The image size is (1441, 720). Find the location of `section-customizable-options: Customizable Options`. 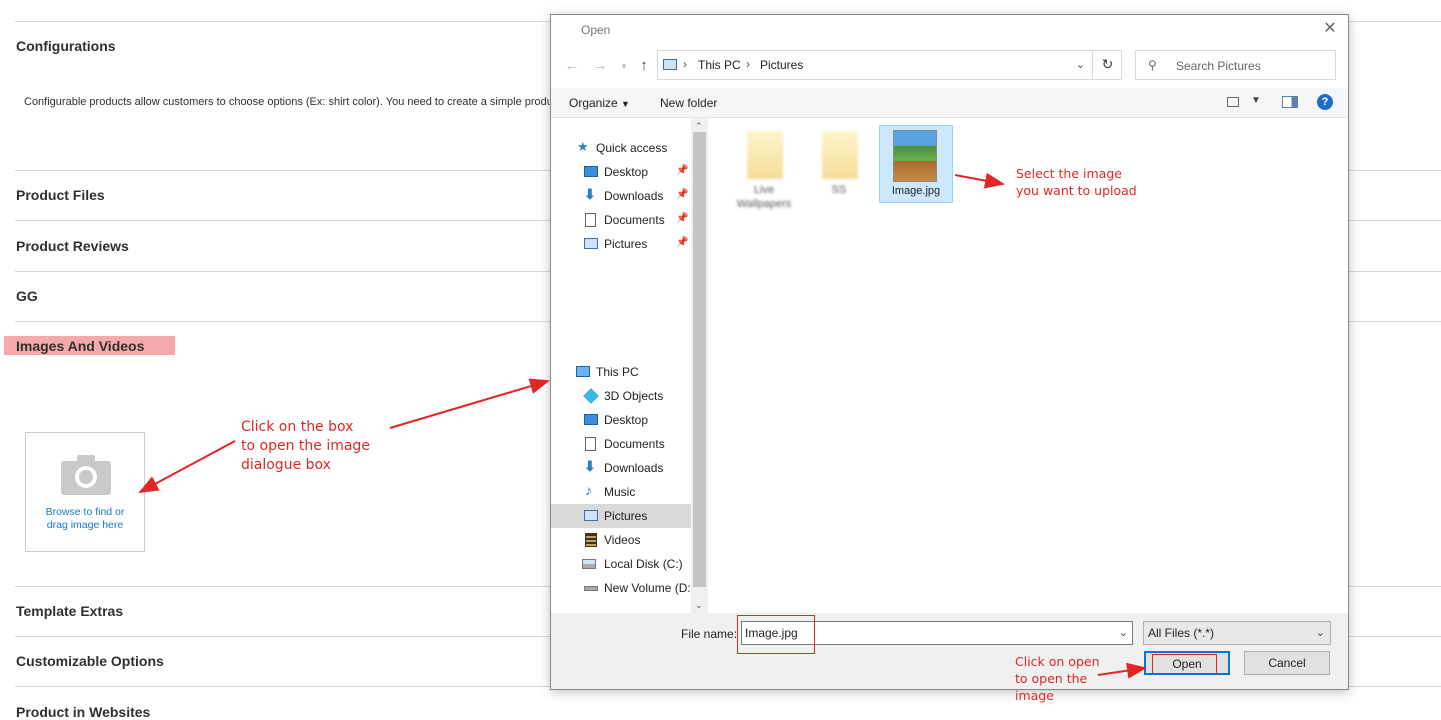

section-customizable-options: Customizable Options is located at coordinates (90, 661).